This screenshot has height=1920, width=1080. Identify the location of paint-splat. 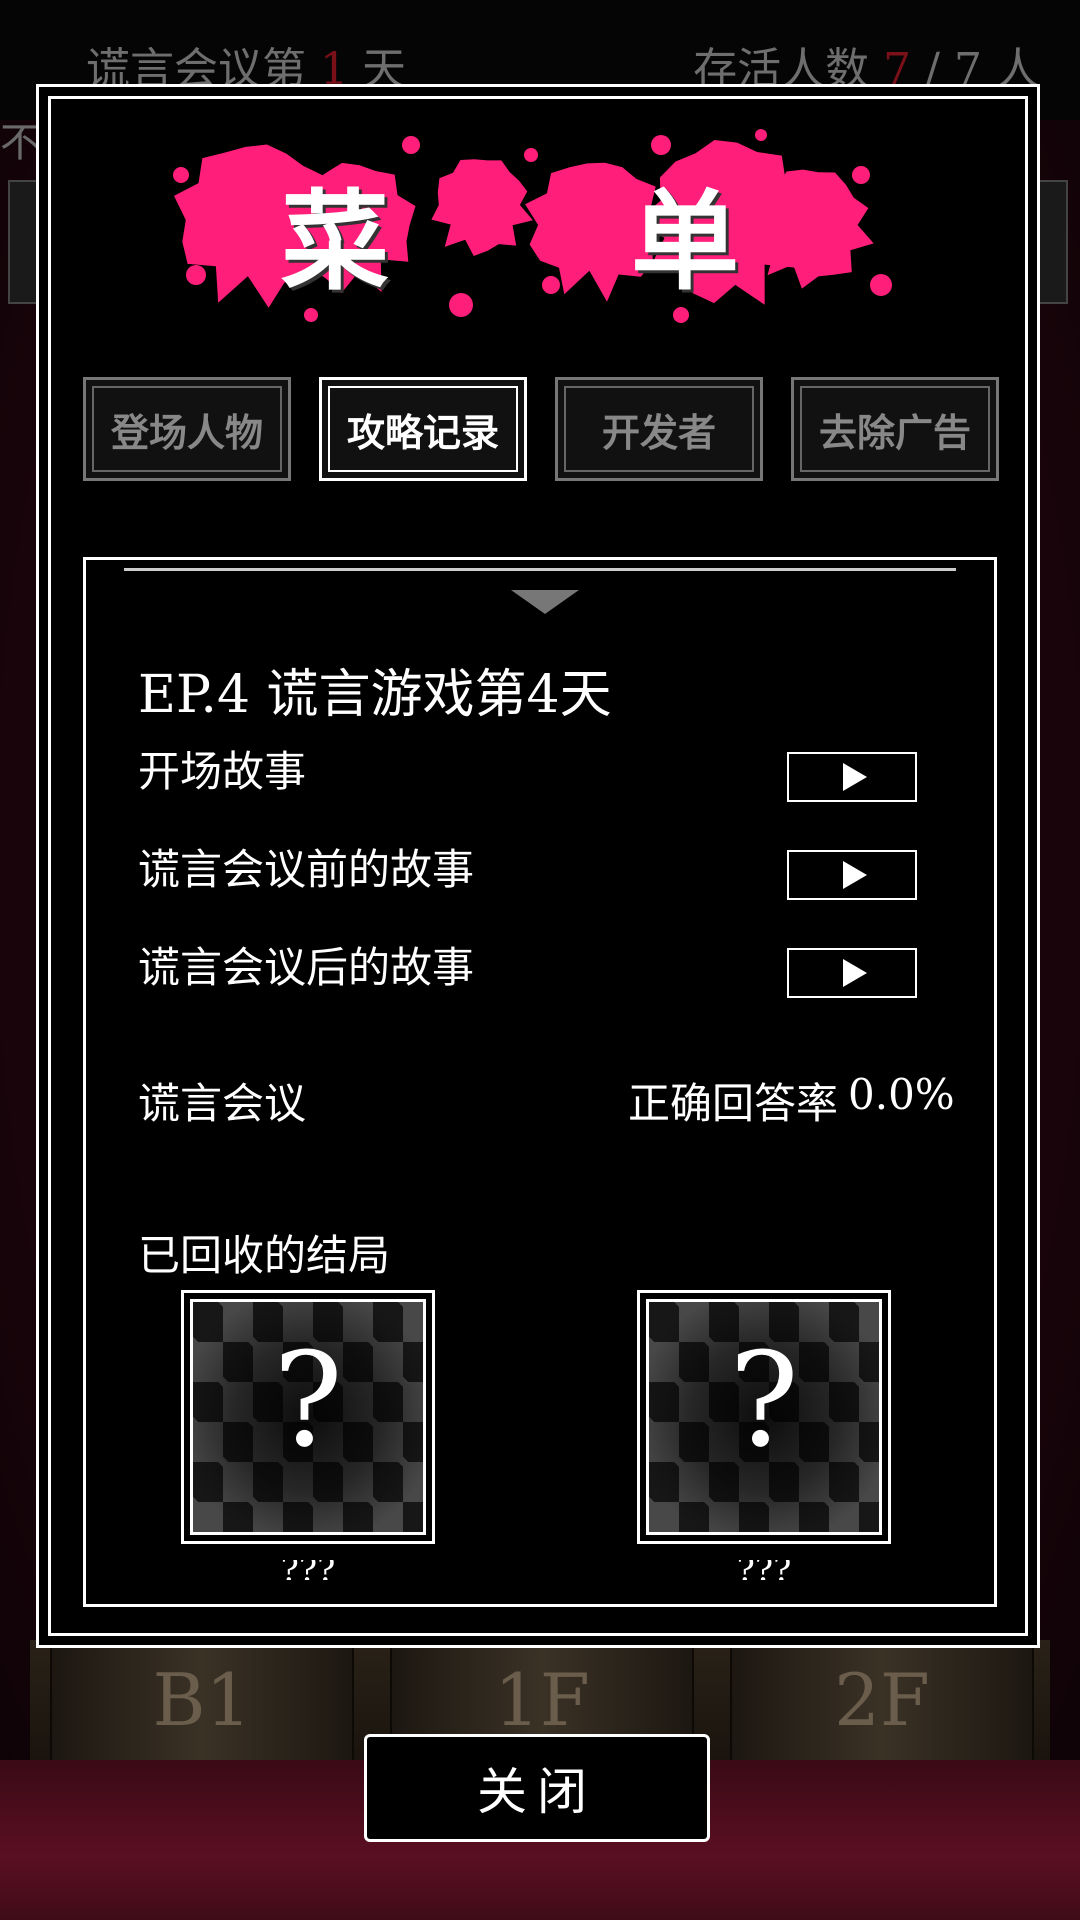
(482, 207).